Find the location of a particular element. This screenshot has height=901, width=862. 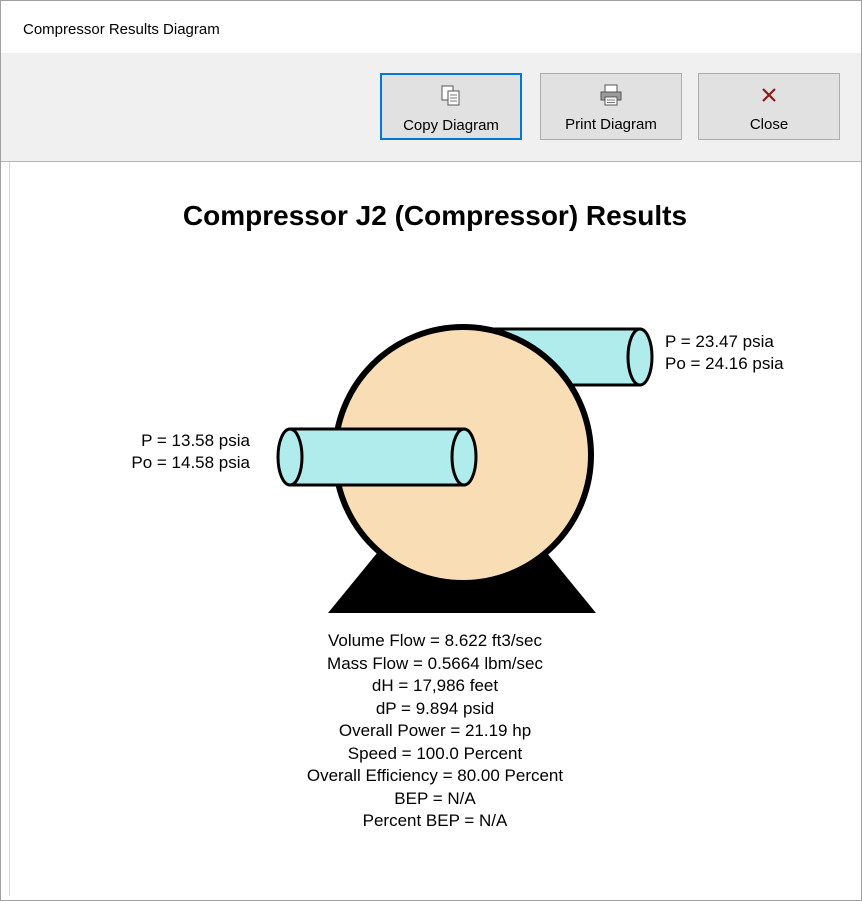

copy-diagram-label: Copy Diagram is located at coordinates (451, 125).